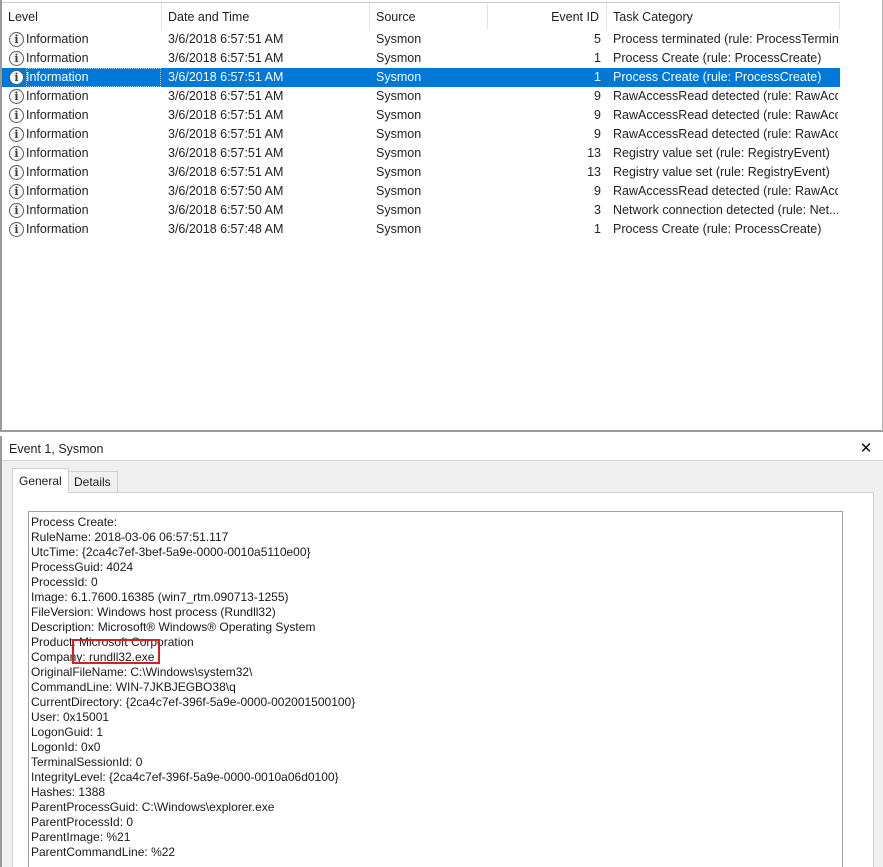  I want to click on cell-task-category: Network connection detected (rule, so click(725, 210).